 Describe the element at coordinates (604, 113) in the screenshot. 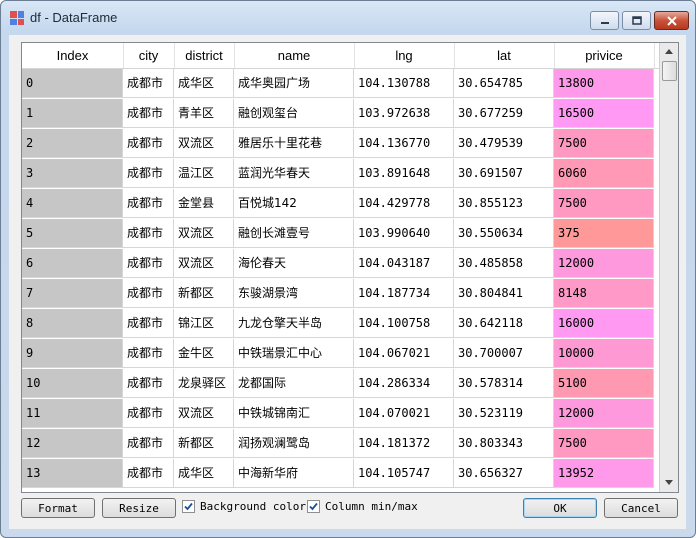

I see `cell-privice: 16500` at that location.